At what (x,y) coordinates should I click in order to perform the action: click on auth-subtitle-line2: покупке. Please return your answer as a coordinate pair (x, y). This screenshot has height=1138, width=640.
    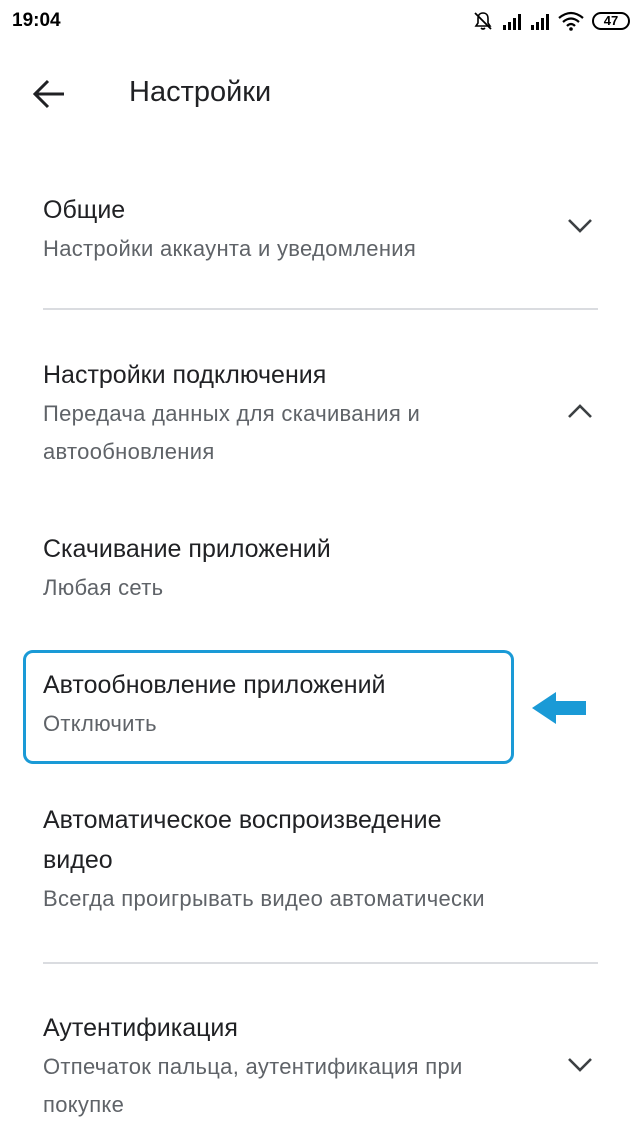
    Looking at the image, I should click on (84, 1104).